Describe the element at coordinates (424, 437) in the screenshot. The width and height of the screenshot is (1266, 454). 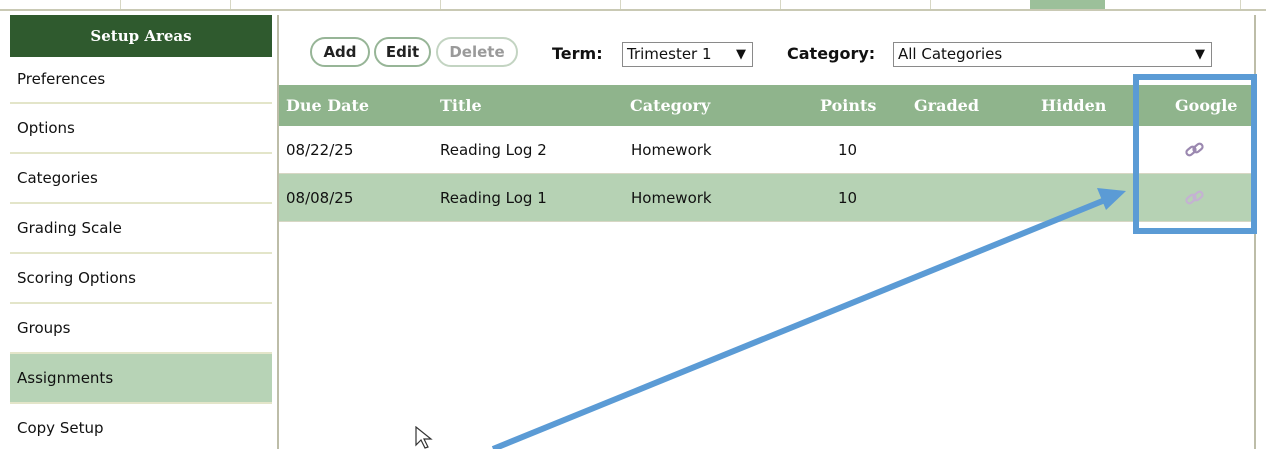
I see `mouse-cursor-icon` at that location.